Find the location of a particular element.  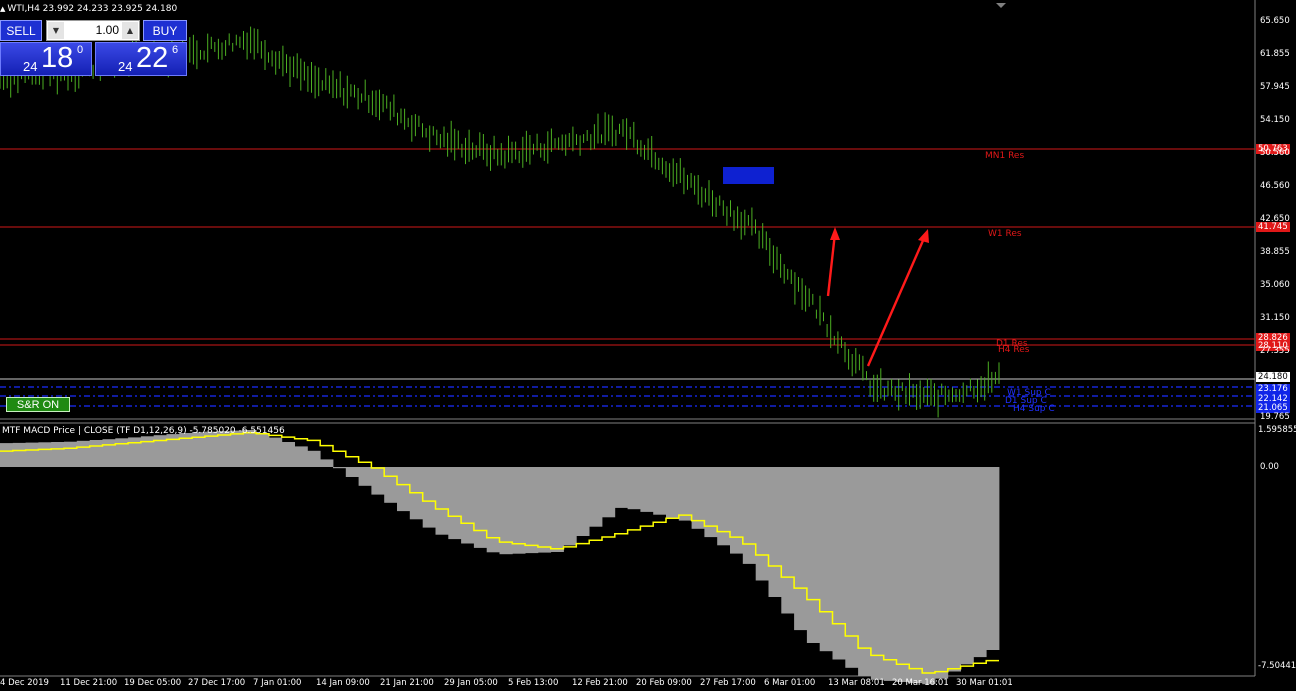

price-axis-label: 65.650 is located at coordinates (1275, 21).